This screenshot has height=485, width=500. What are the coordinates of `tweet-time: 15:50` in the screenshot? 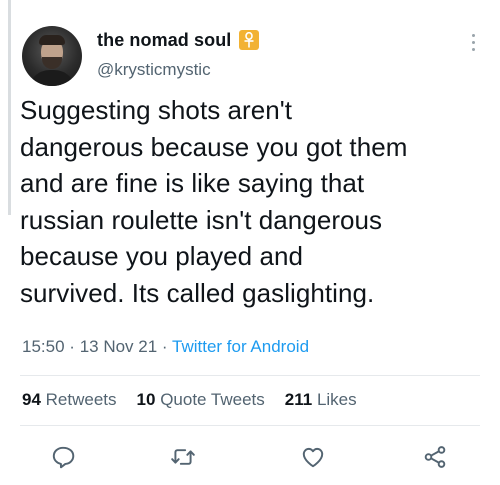 It's located at (43, 346).